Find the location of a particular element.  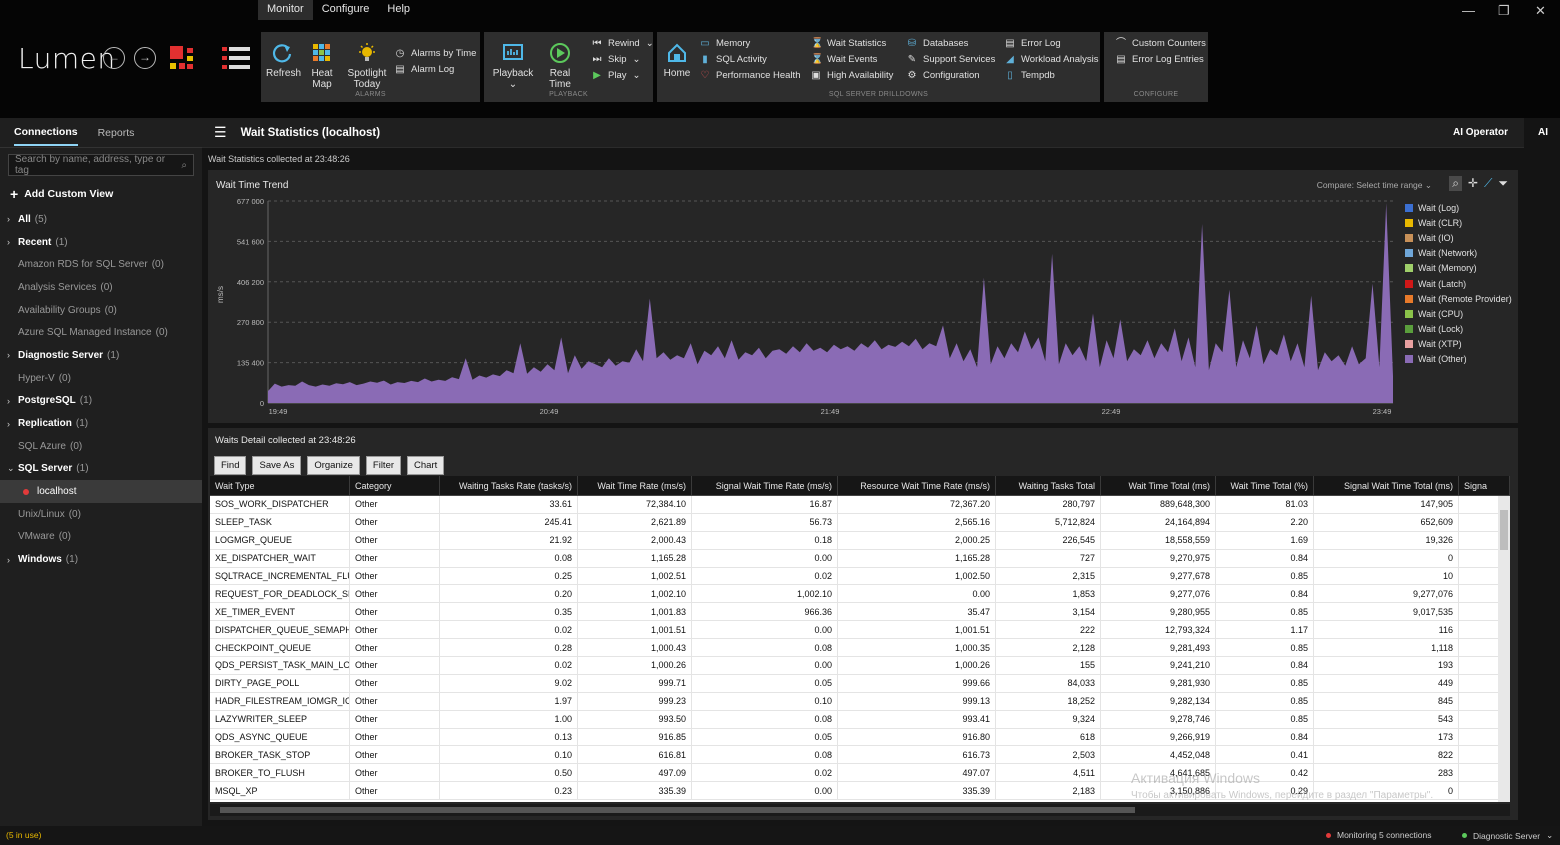

back-icon: ← is located at coordinates (114, 58).